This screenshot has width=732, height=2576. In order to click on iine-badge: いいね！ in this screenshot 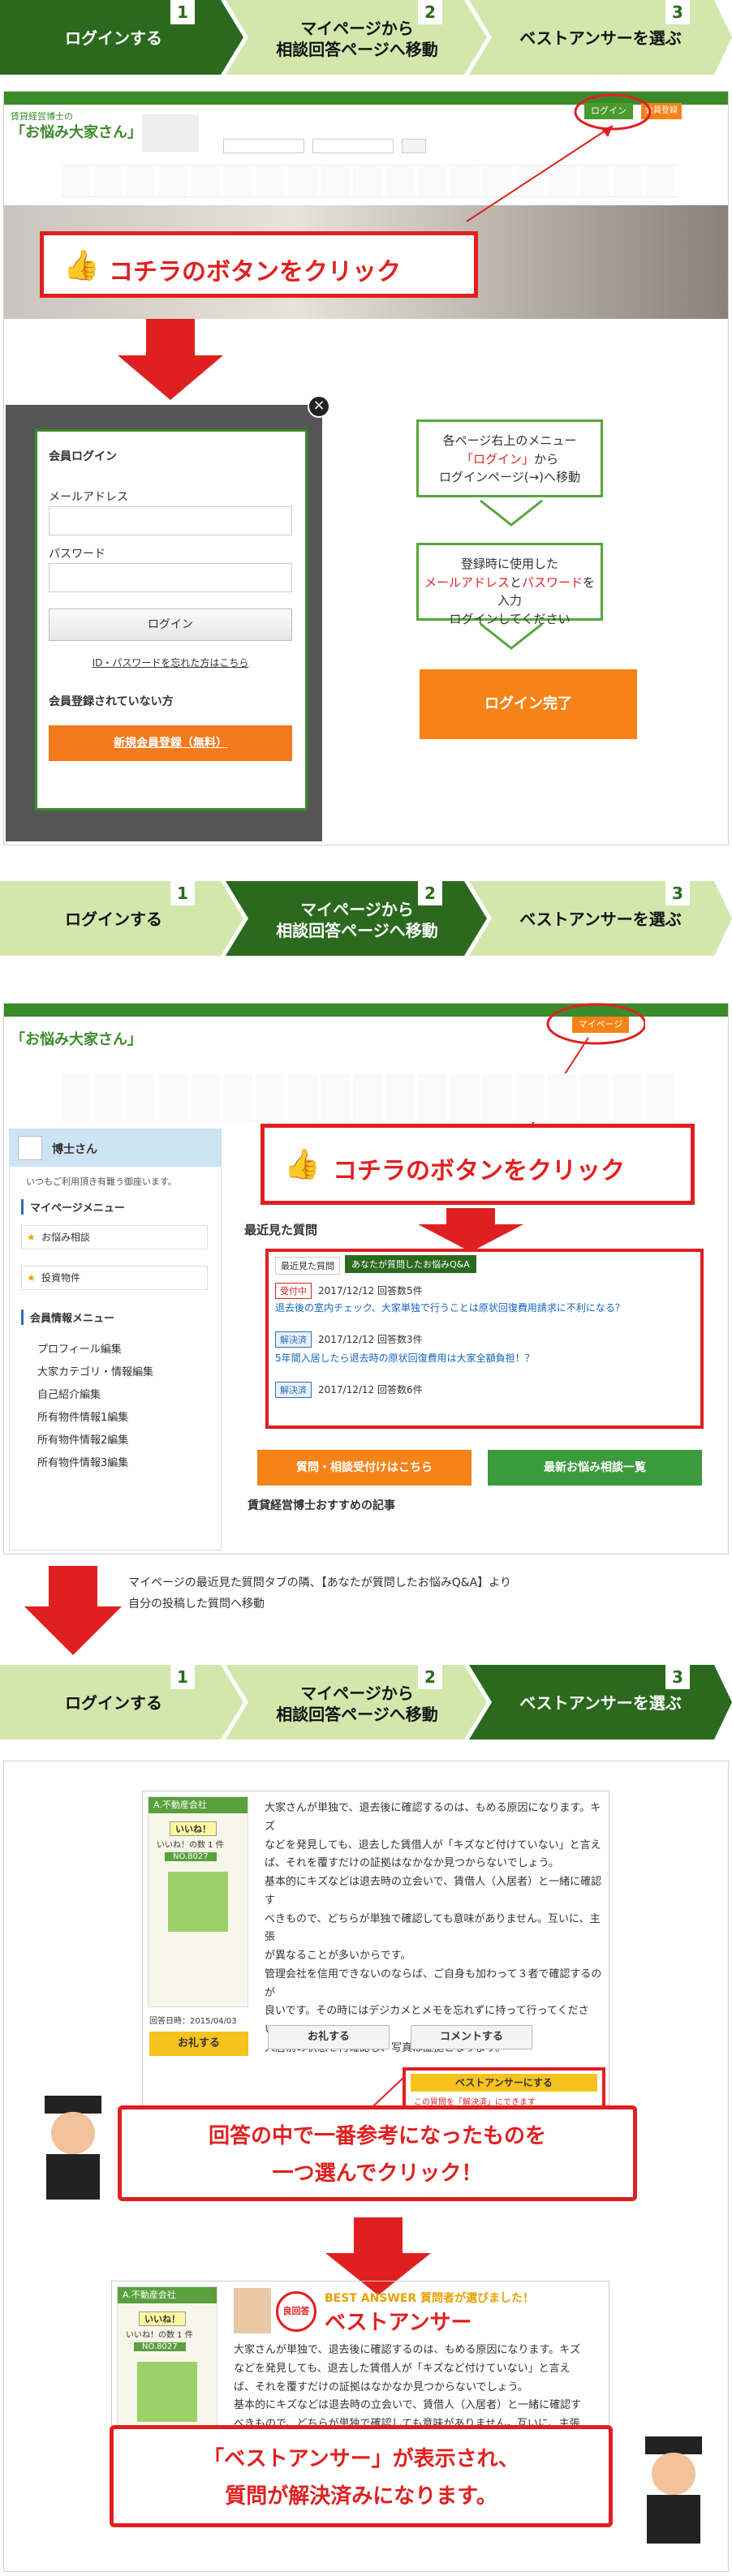, I will do `click(162, 2319)`.